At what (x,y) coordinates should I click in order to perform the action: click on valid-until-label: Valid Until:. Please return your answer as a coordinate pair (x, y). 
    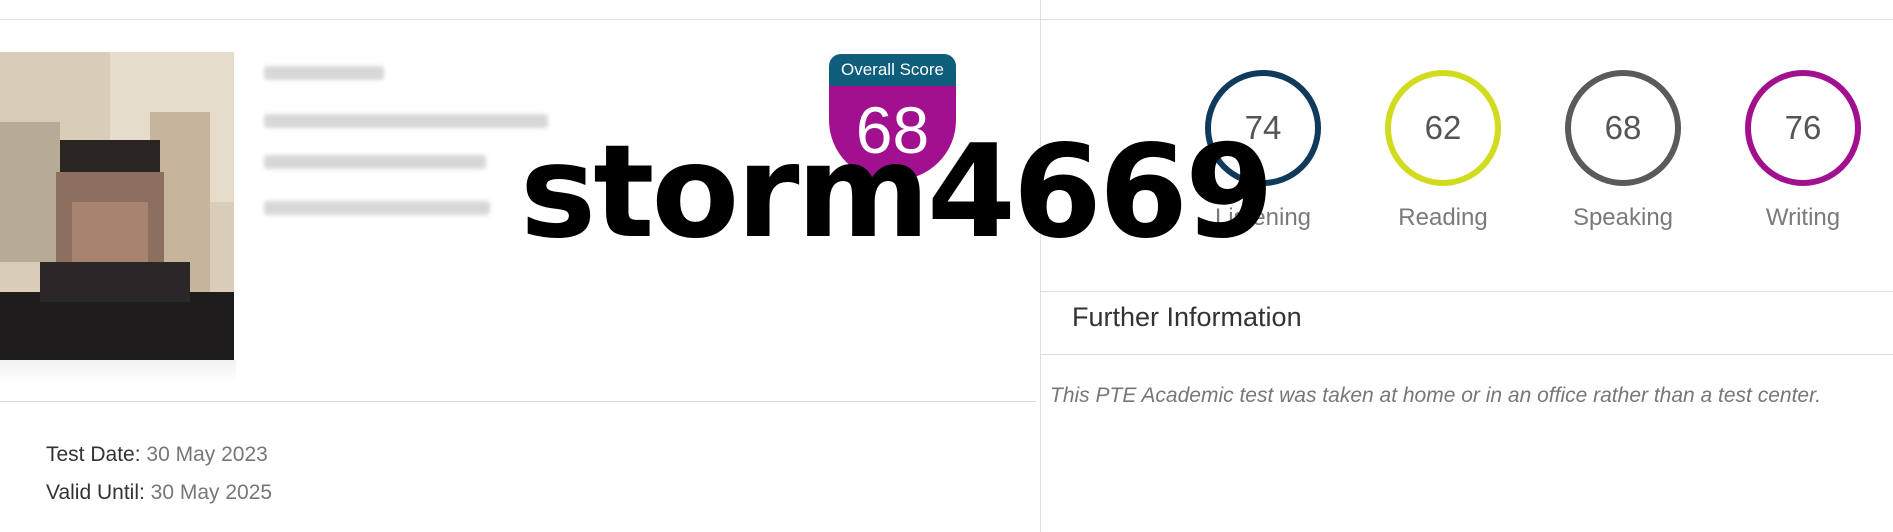
    Looking at the image, I should click on (95, 492).